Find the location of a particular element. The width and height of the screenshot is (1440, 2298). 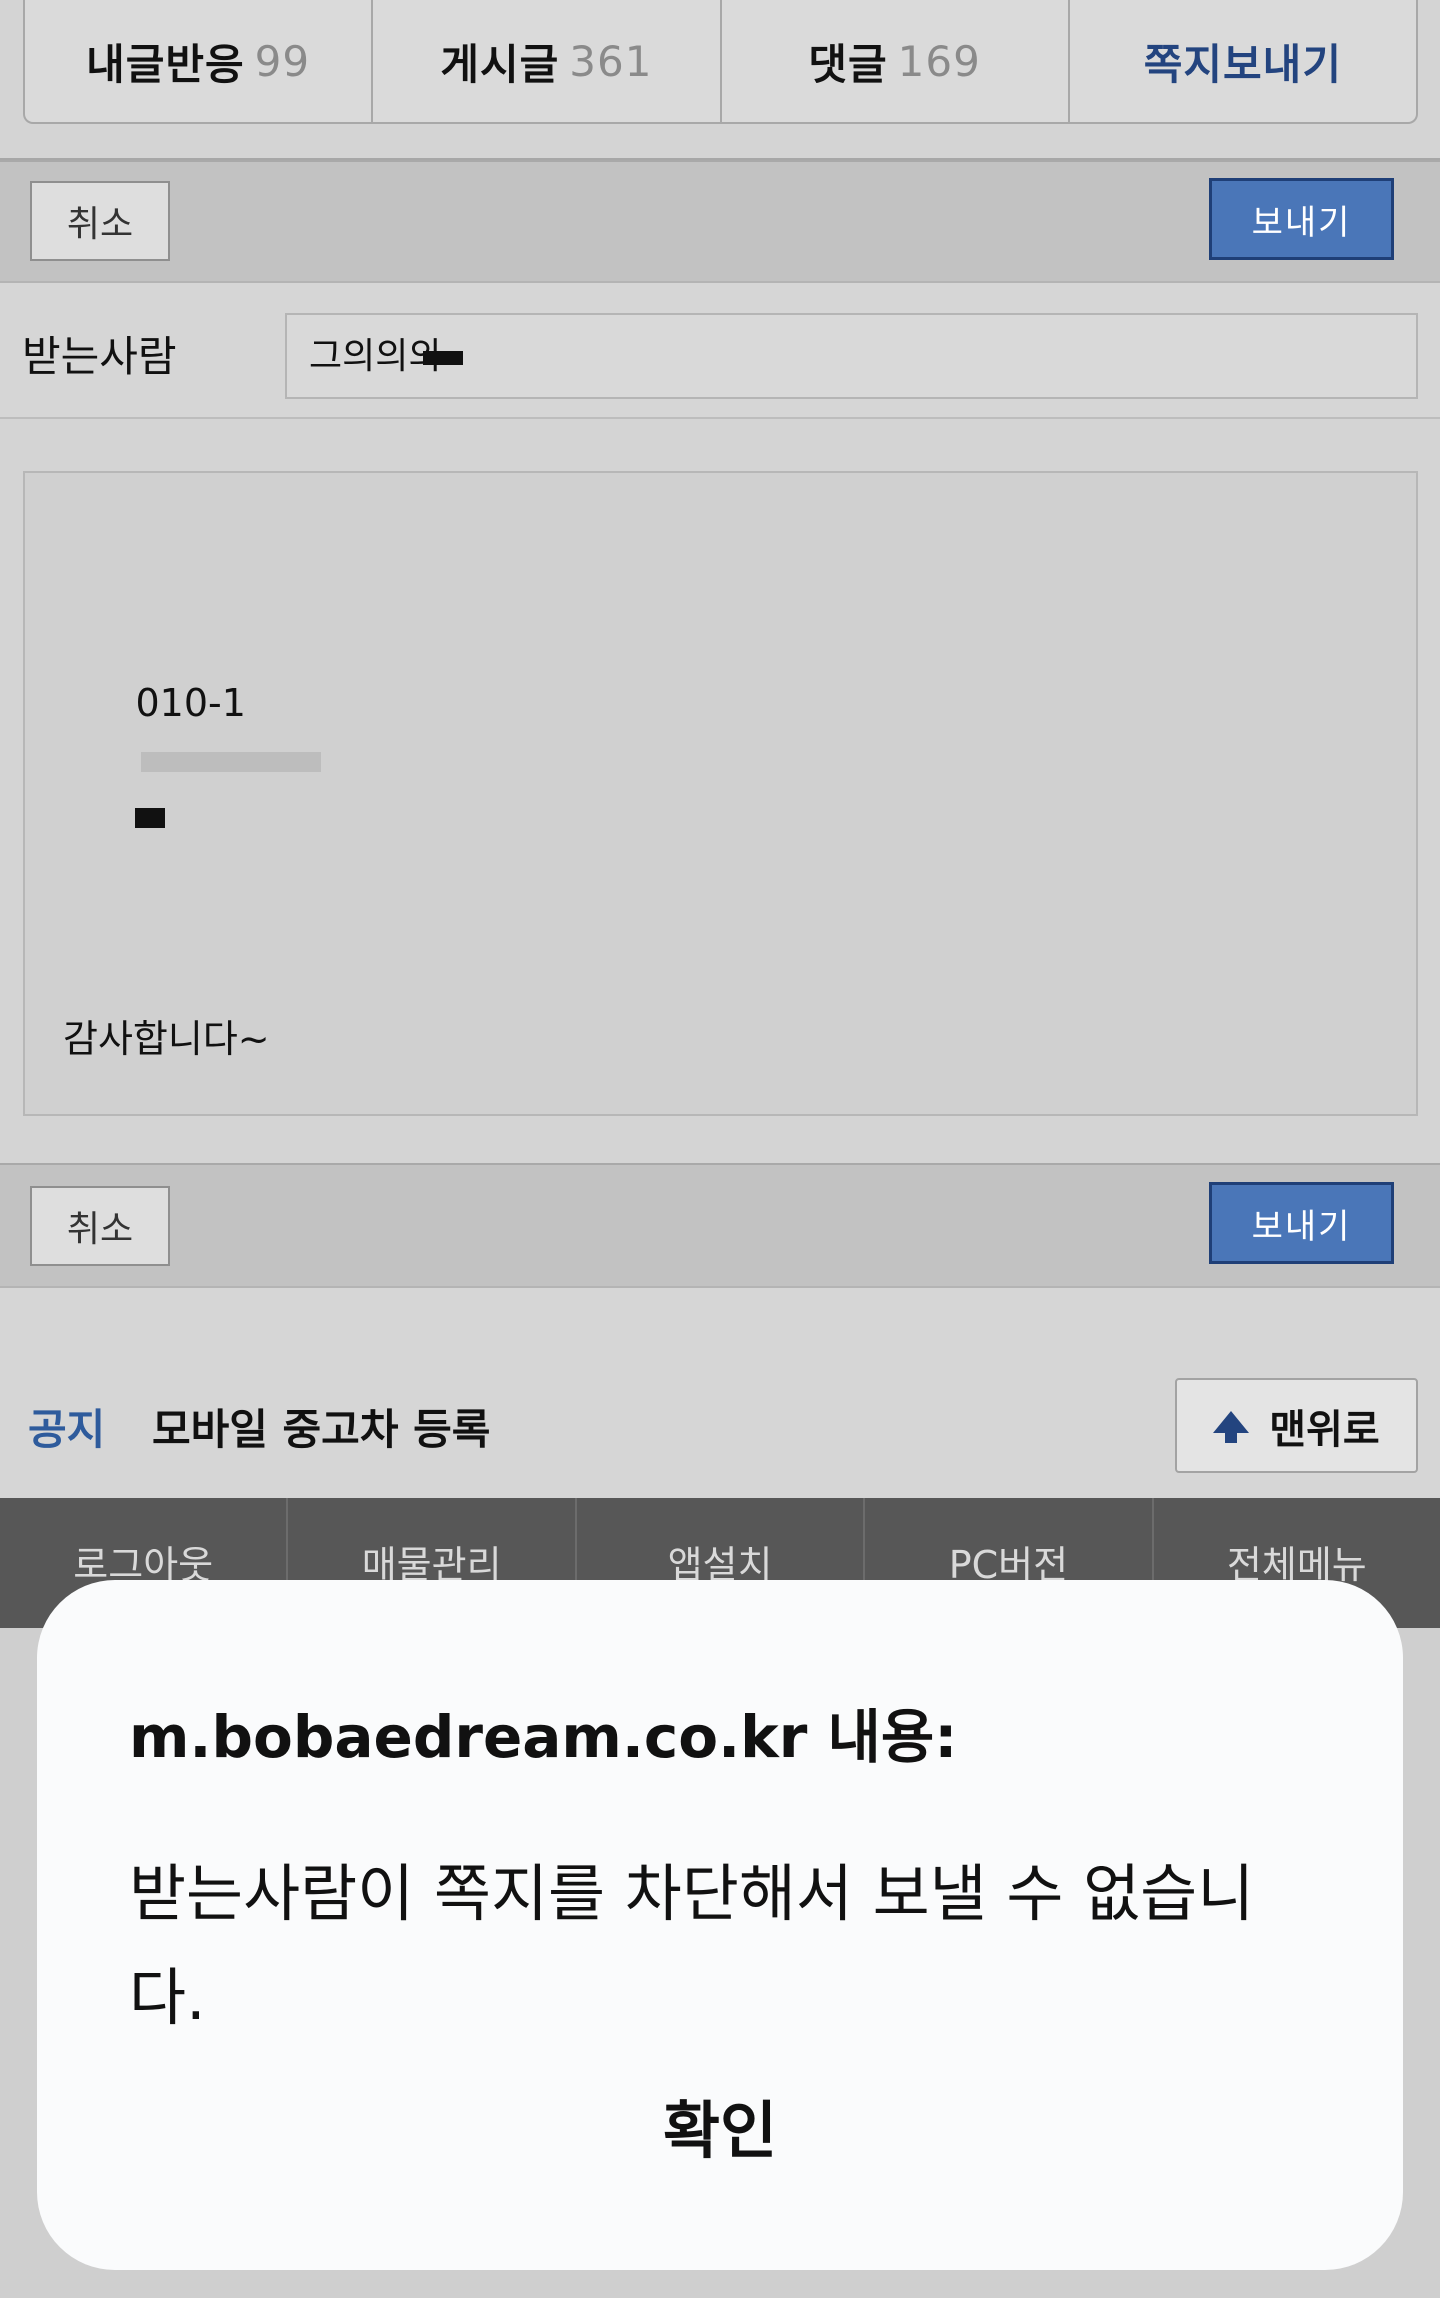

tab-send-message: 쪽지보내기 is located at coordinates (1243, 61).